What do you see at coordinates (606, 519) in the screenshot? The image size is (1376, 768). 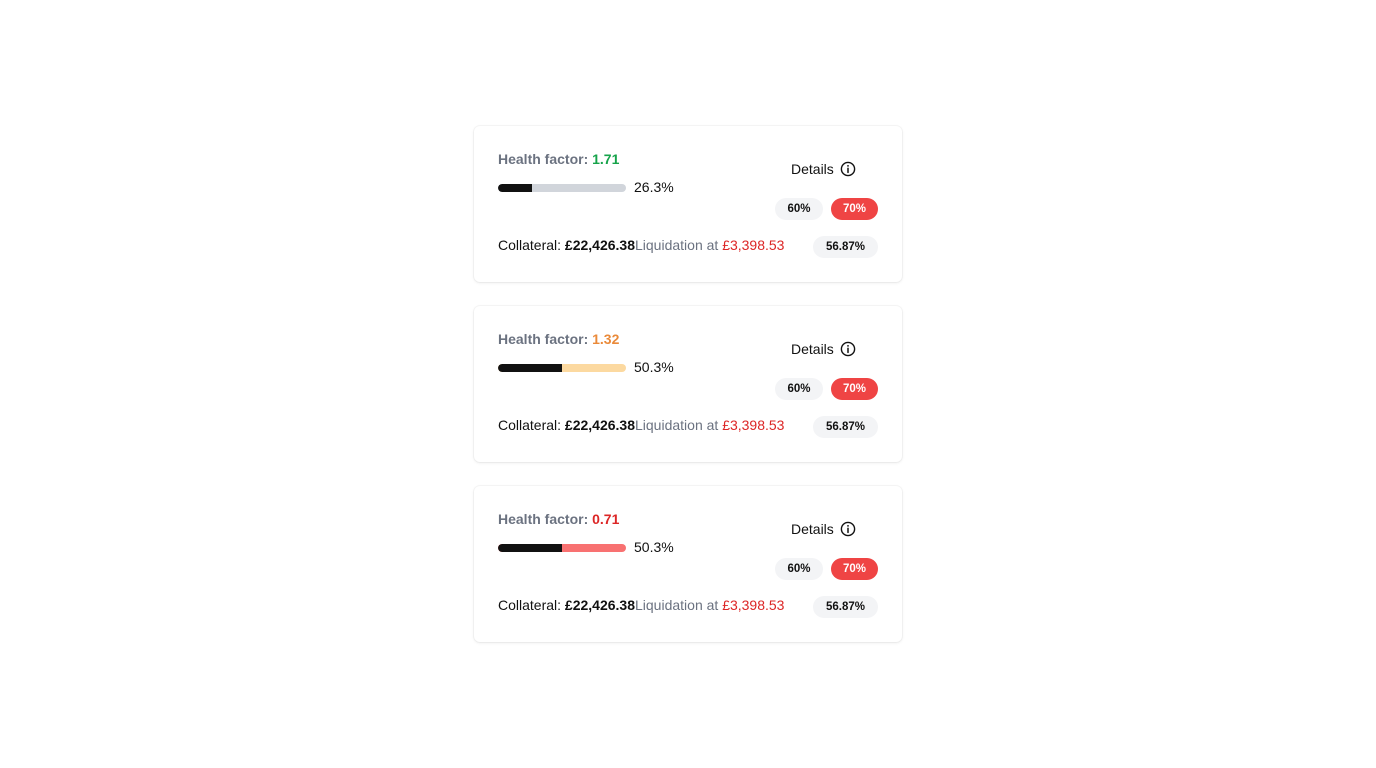 I see `health-factor-value: 0.71` at bounding box center [606, 519].